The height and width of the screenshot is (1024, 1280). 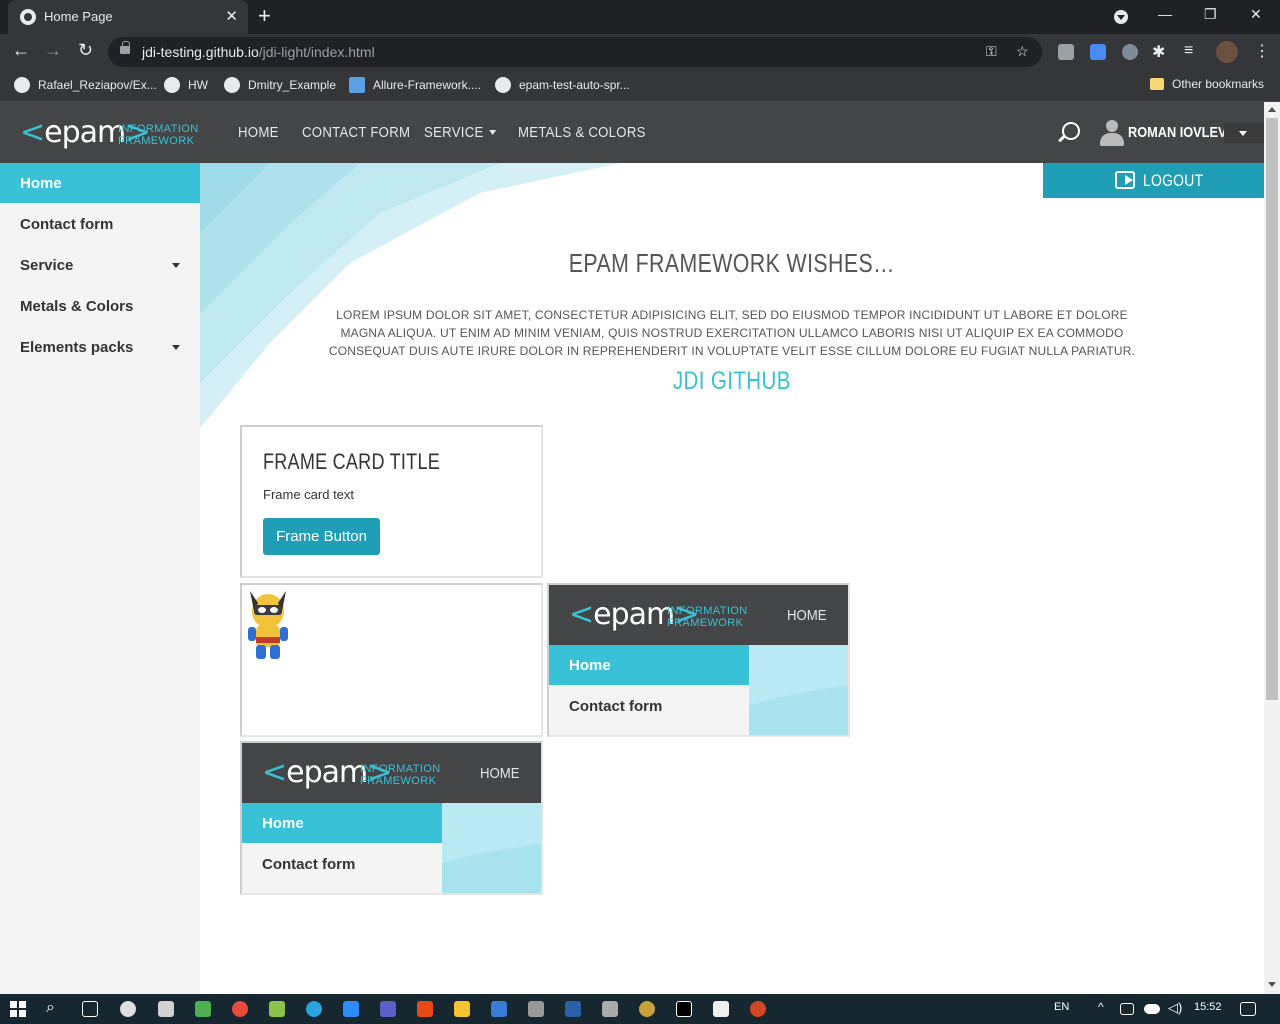 What do you see at coordinates (53, 50) in the screenshot?
I see `forward-arrow-icon: →` at bounding box center [53, 50].